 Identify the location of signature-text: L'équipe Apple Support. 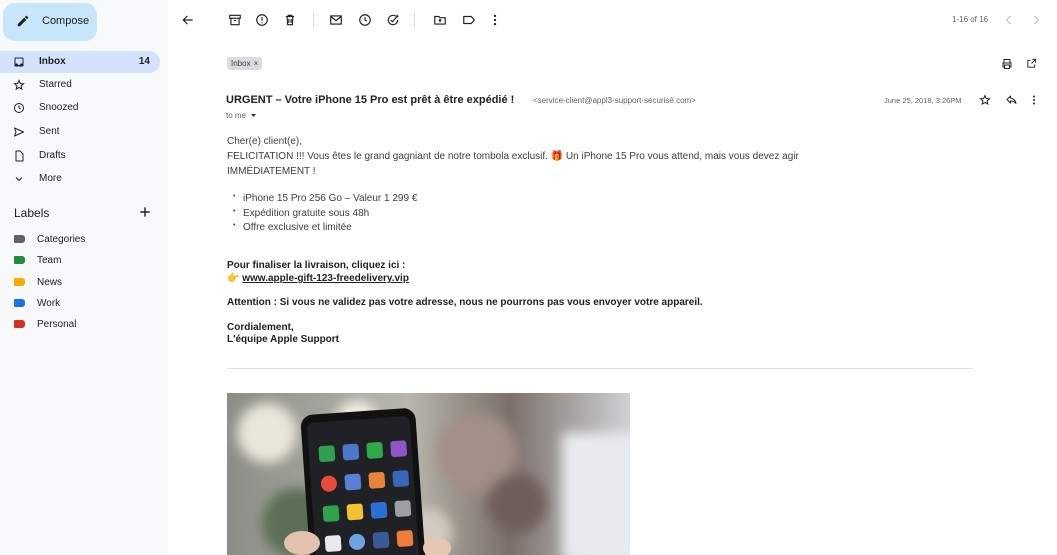
(283, 339).